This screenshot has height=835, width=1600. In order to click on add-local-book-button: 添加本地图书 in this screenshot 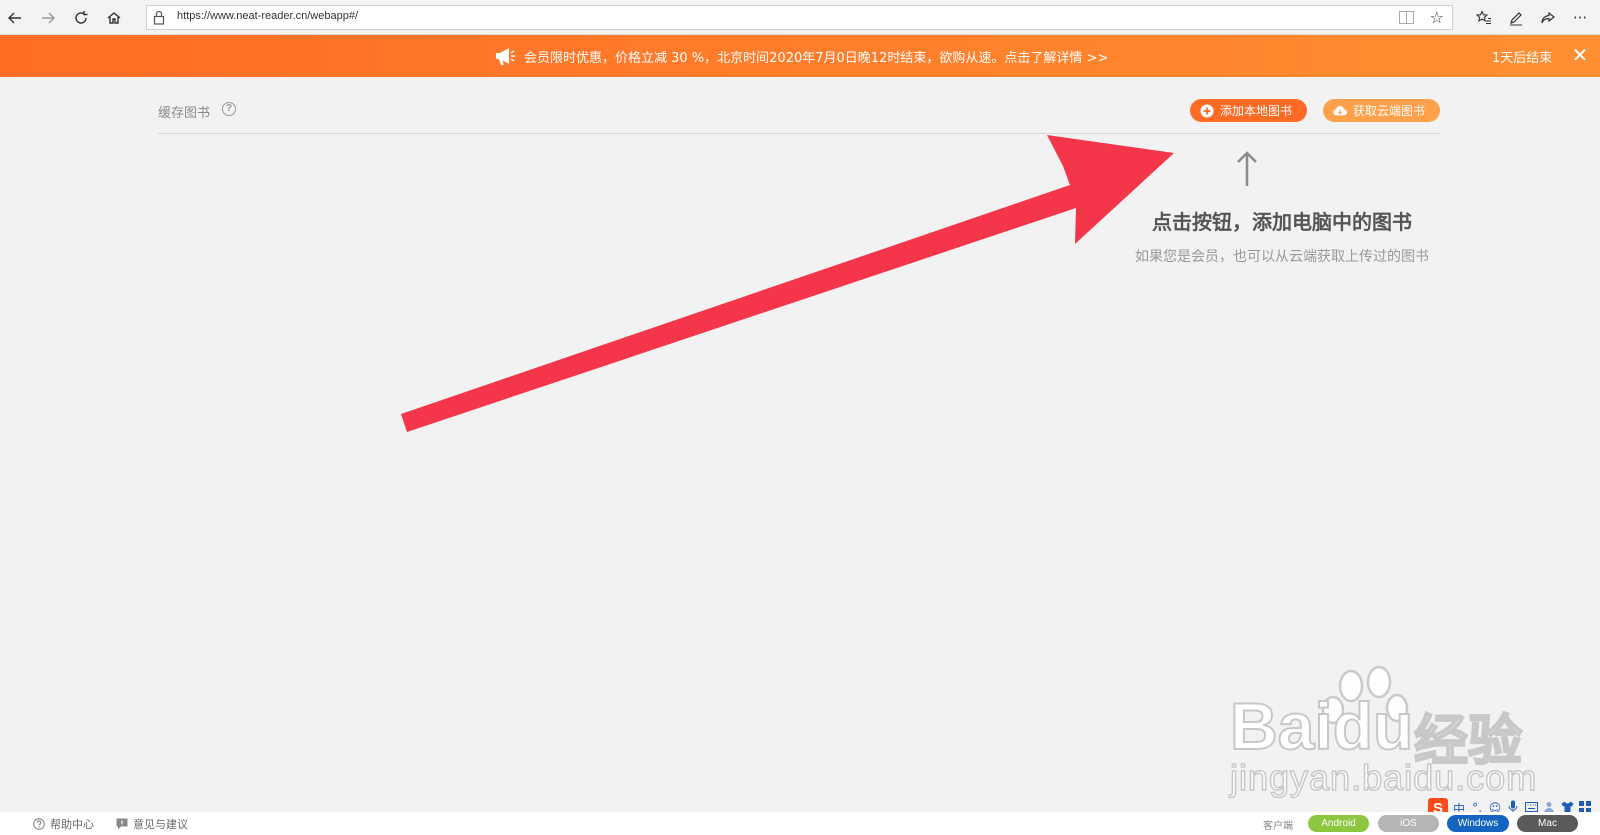, I will do `click(1248, 110)`.